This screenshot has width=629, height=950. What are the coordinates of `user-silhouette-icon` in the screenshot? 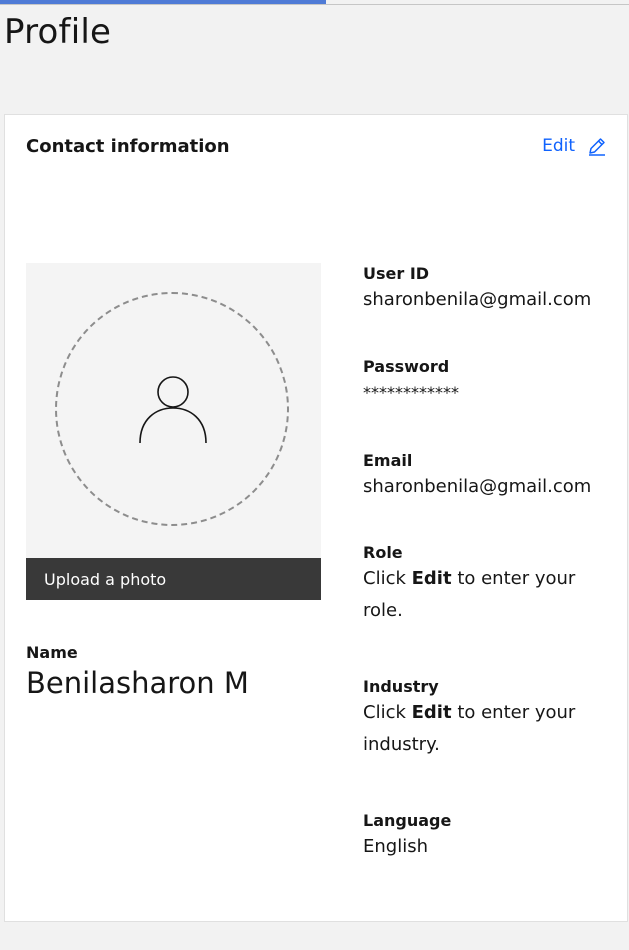 It's located at (173, 410).